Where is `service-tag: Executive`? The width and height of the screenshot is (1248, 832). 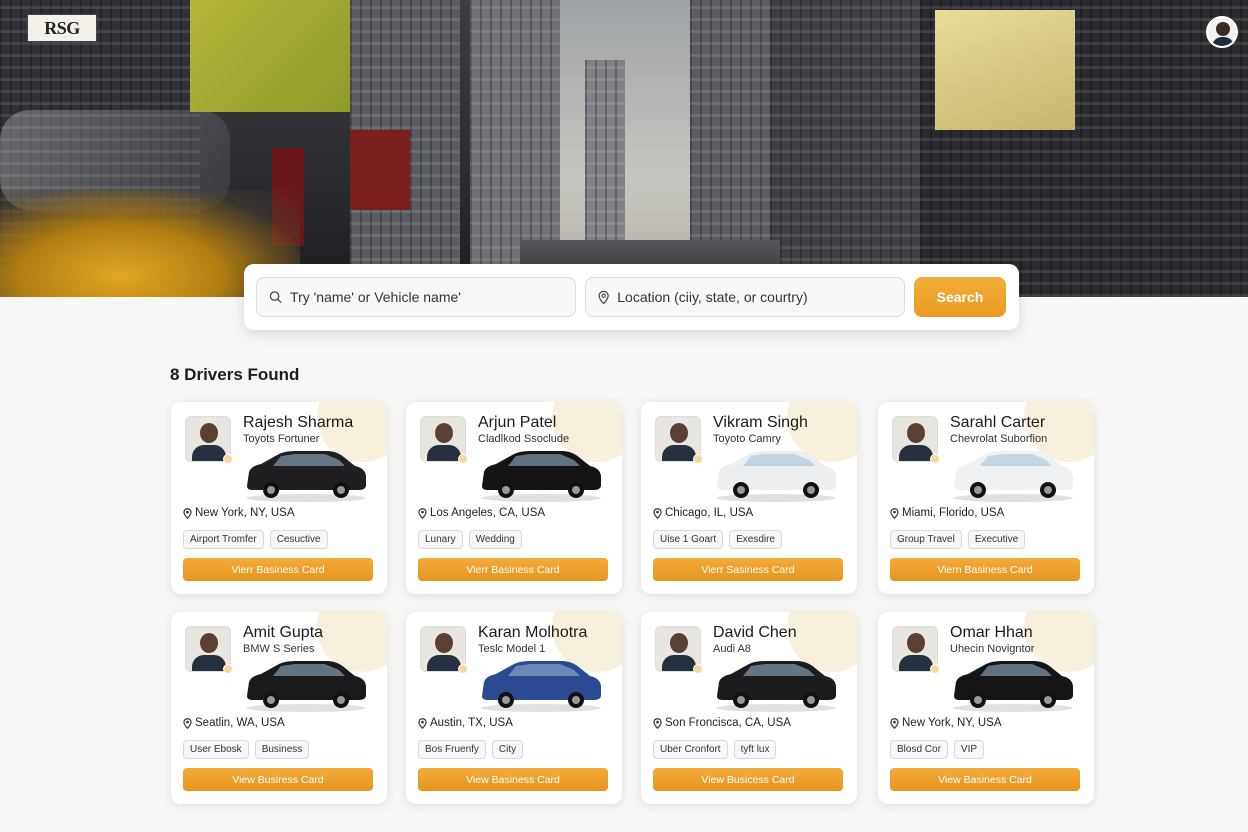
service-tag: Executive is located at coordinates (996, 539).